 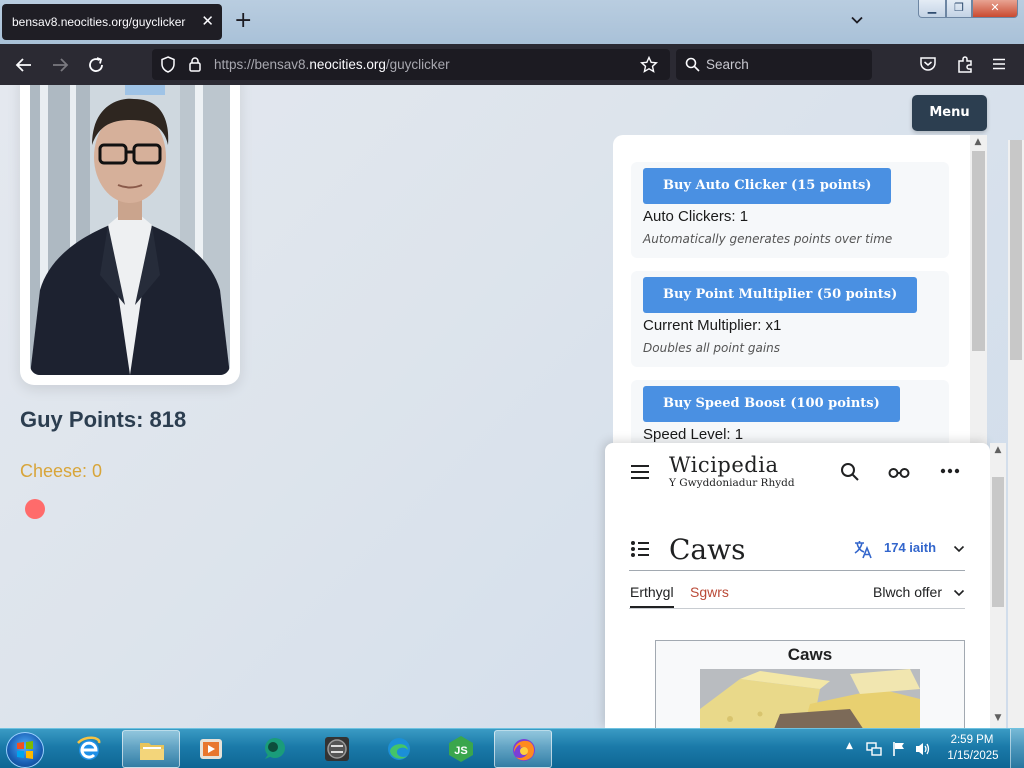 I want to click on action-center-flag-icon, so click(x=899, y=749).